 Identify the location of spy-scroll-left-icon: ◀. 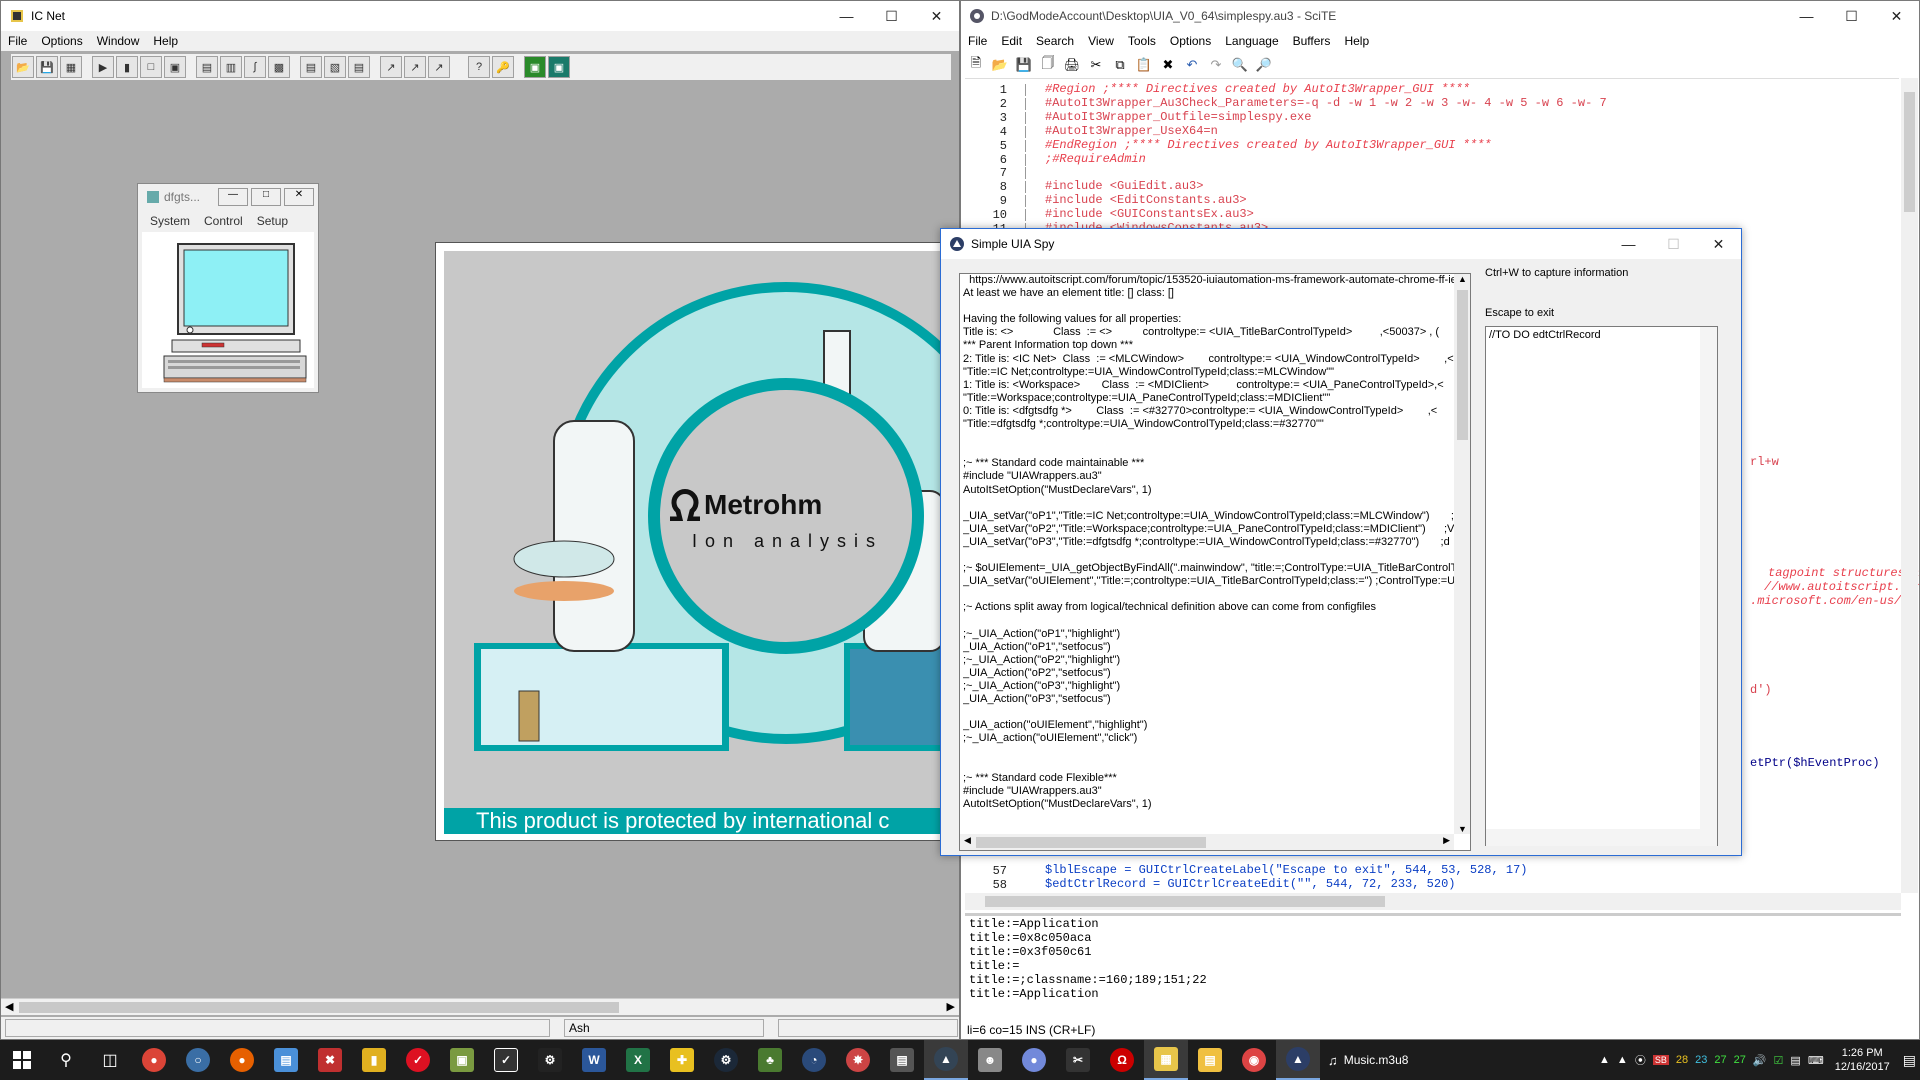
(967, 840).